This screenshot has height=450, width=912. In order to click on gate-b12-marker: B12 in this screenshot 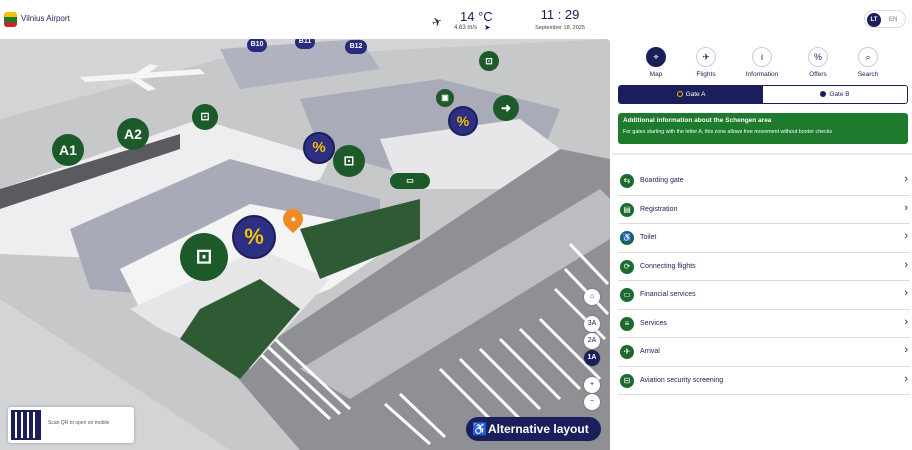, I will do `click(356, 47)`.